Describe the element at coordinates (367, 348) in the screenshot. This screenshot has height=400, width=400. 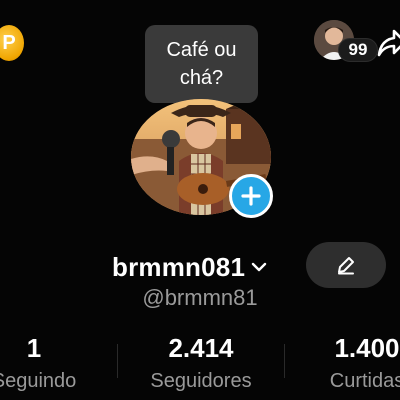
I see `likes-count: 1.400` at that location.